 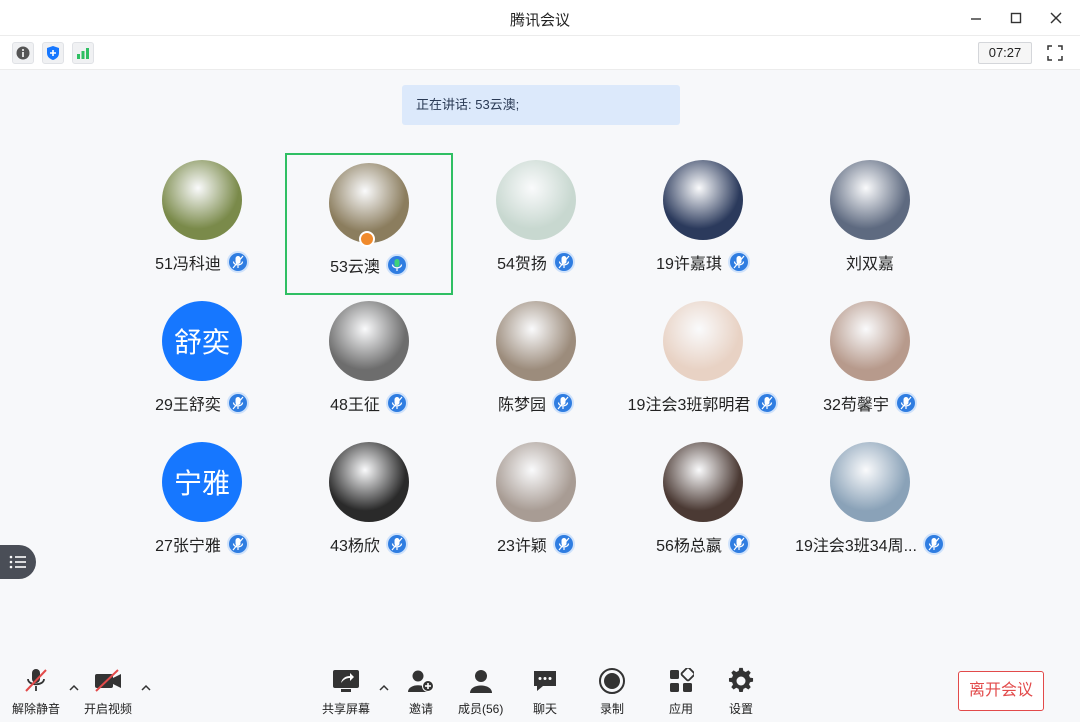 What do you see at coordinates (369, 224) in the screenshot?
I see `participant-tile: 53云澳` at bounding box center [369, 224].